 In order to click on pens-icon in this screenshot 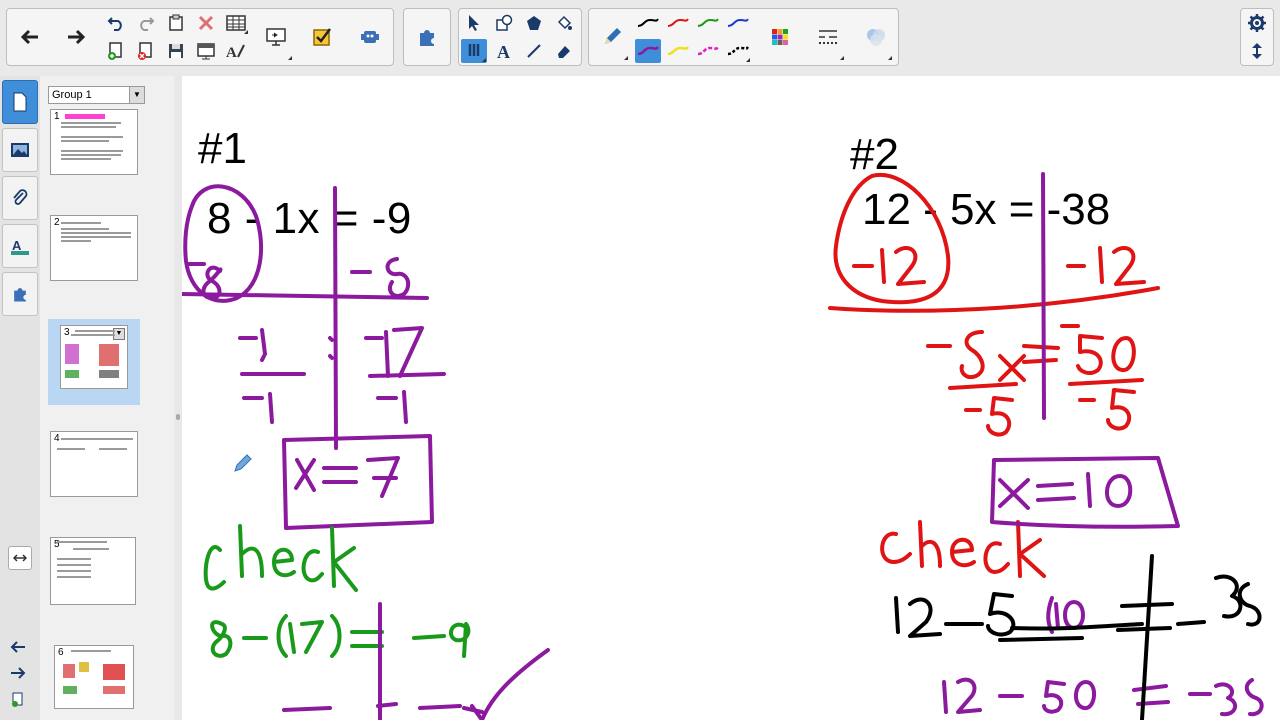, I will do `click(474, 50)`.